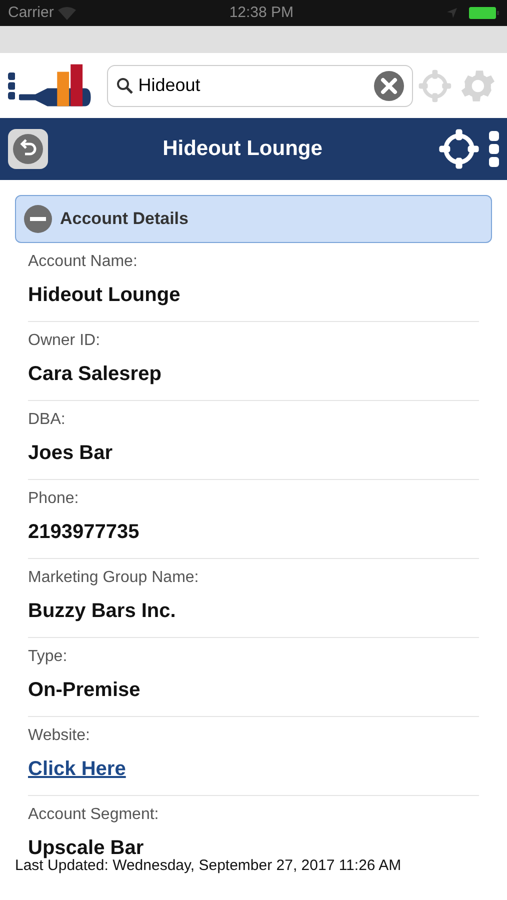  What do you see at coordinates (484, 13) in the screenshot?
I see `battery-icon` at bounding box center [484, 13].